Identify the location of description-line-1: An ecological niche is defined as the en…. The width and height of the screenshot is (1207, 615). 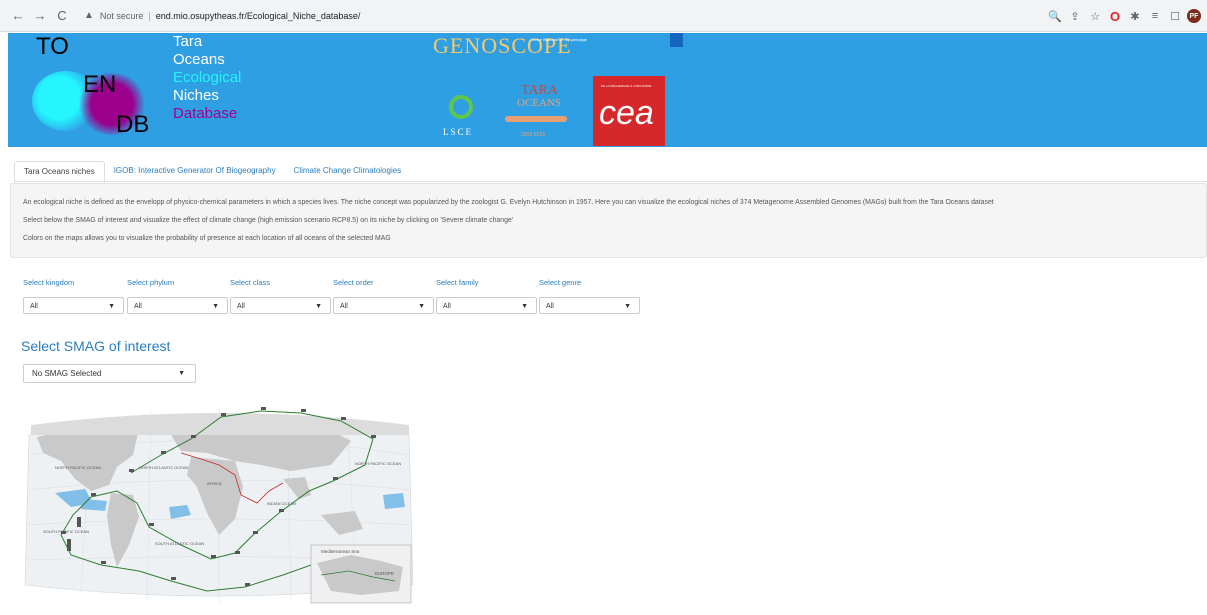
(508, 202).